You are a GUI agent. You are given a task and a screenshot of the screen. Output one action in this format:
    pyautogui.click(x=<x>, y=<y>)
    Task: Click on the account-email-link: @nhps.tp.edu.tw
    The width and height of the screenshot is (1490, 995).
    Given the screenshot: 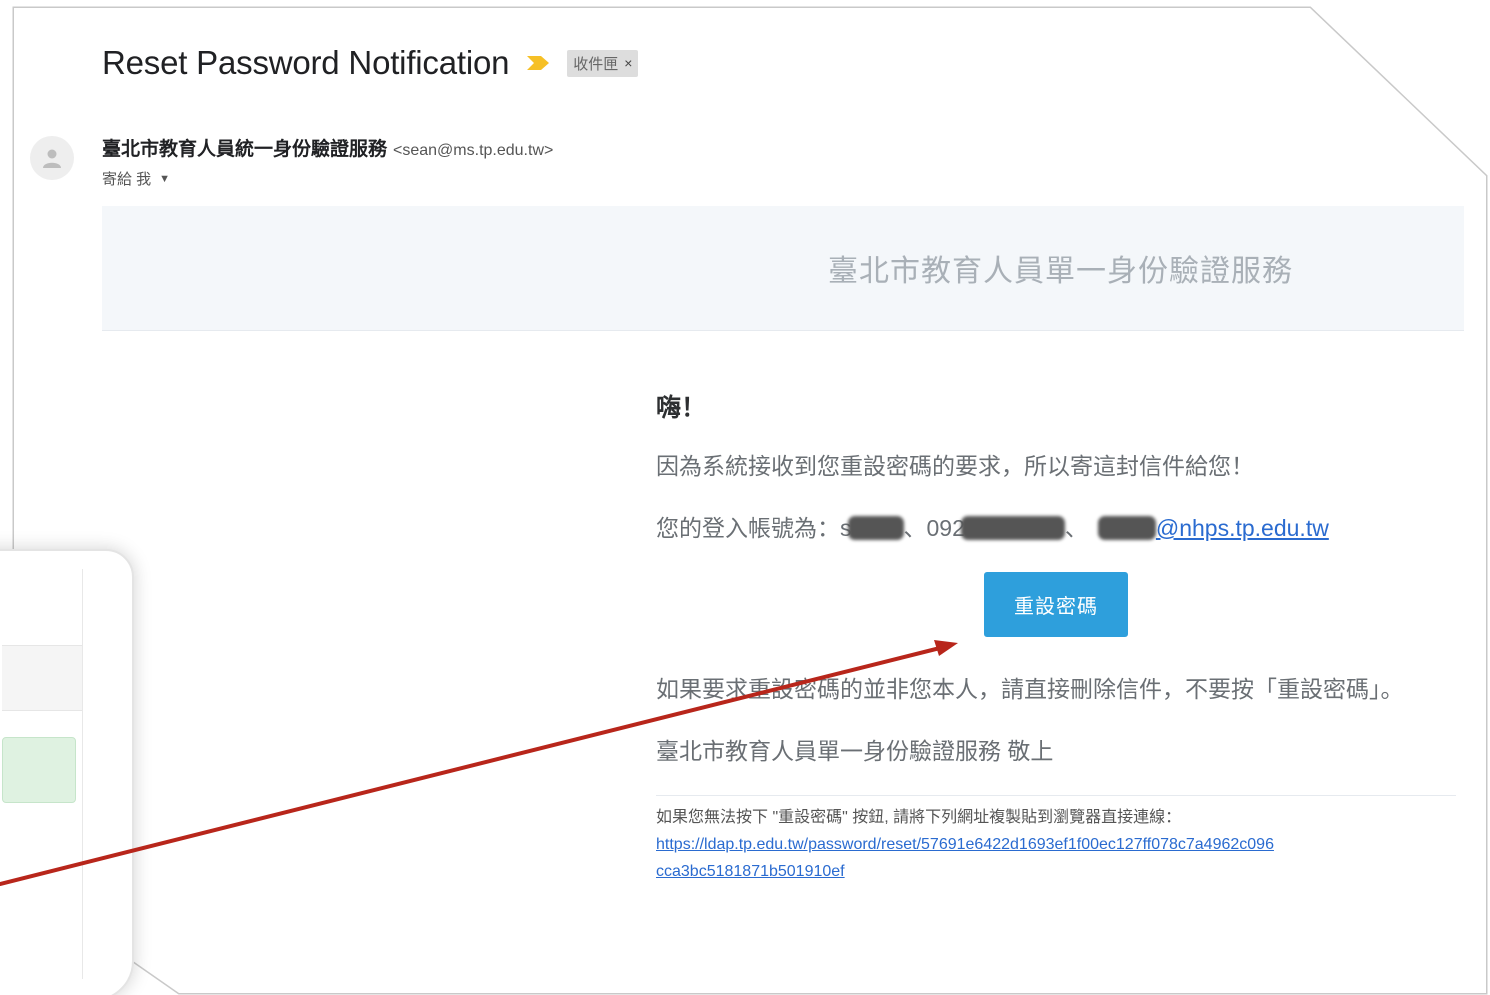 What is the action you would take?
    pyautogui.click(x=1242, y=528)
    